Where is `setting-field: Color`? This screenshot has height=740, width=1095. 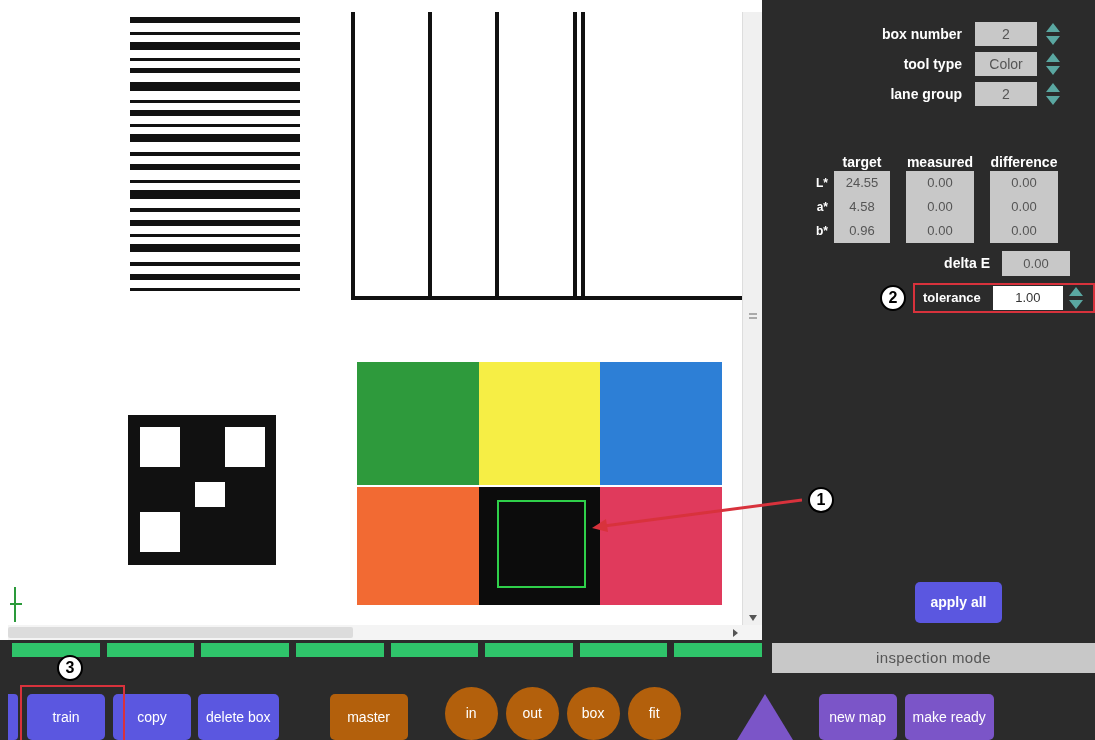 setting-field: Color is located at coordinates (1006, 64).